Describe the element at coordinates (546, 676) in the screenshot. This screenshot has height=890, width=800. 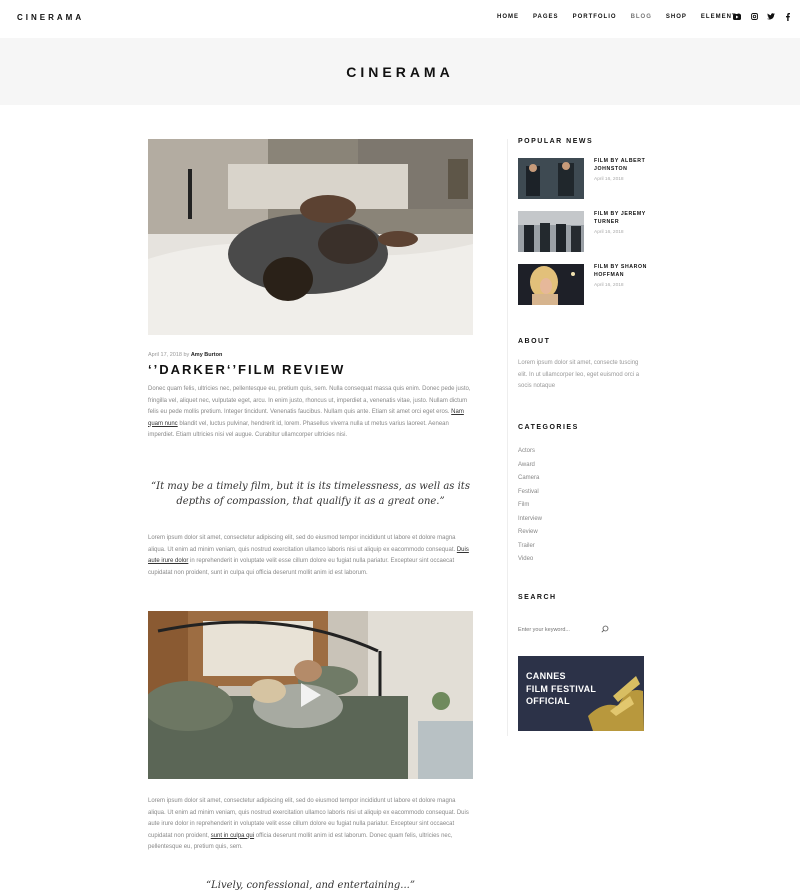
I see `banner-line: CANNES` at that location.